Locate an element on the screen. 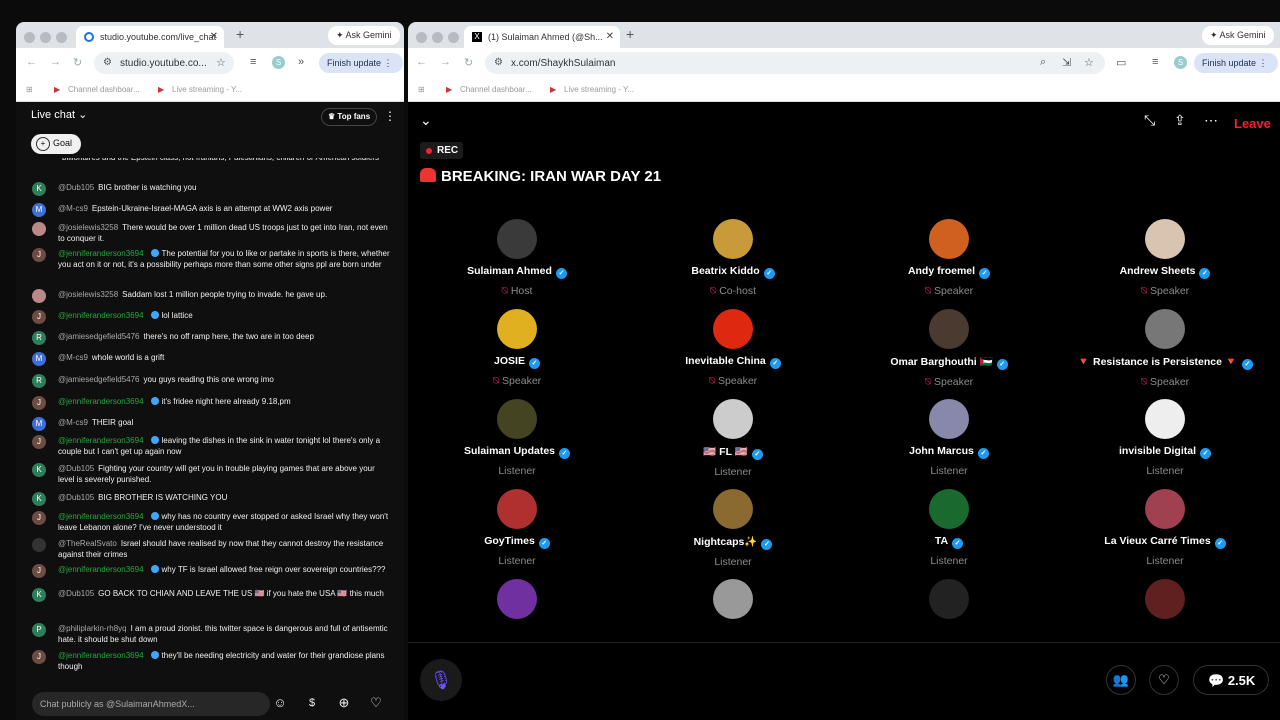 The width and height of the screenshot is (1280, 720). participant: La Vieux Carré Times ✓ Listener is located at coordinates (1165, 528).